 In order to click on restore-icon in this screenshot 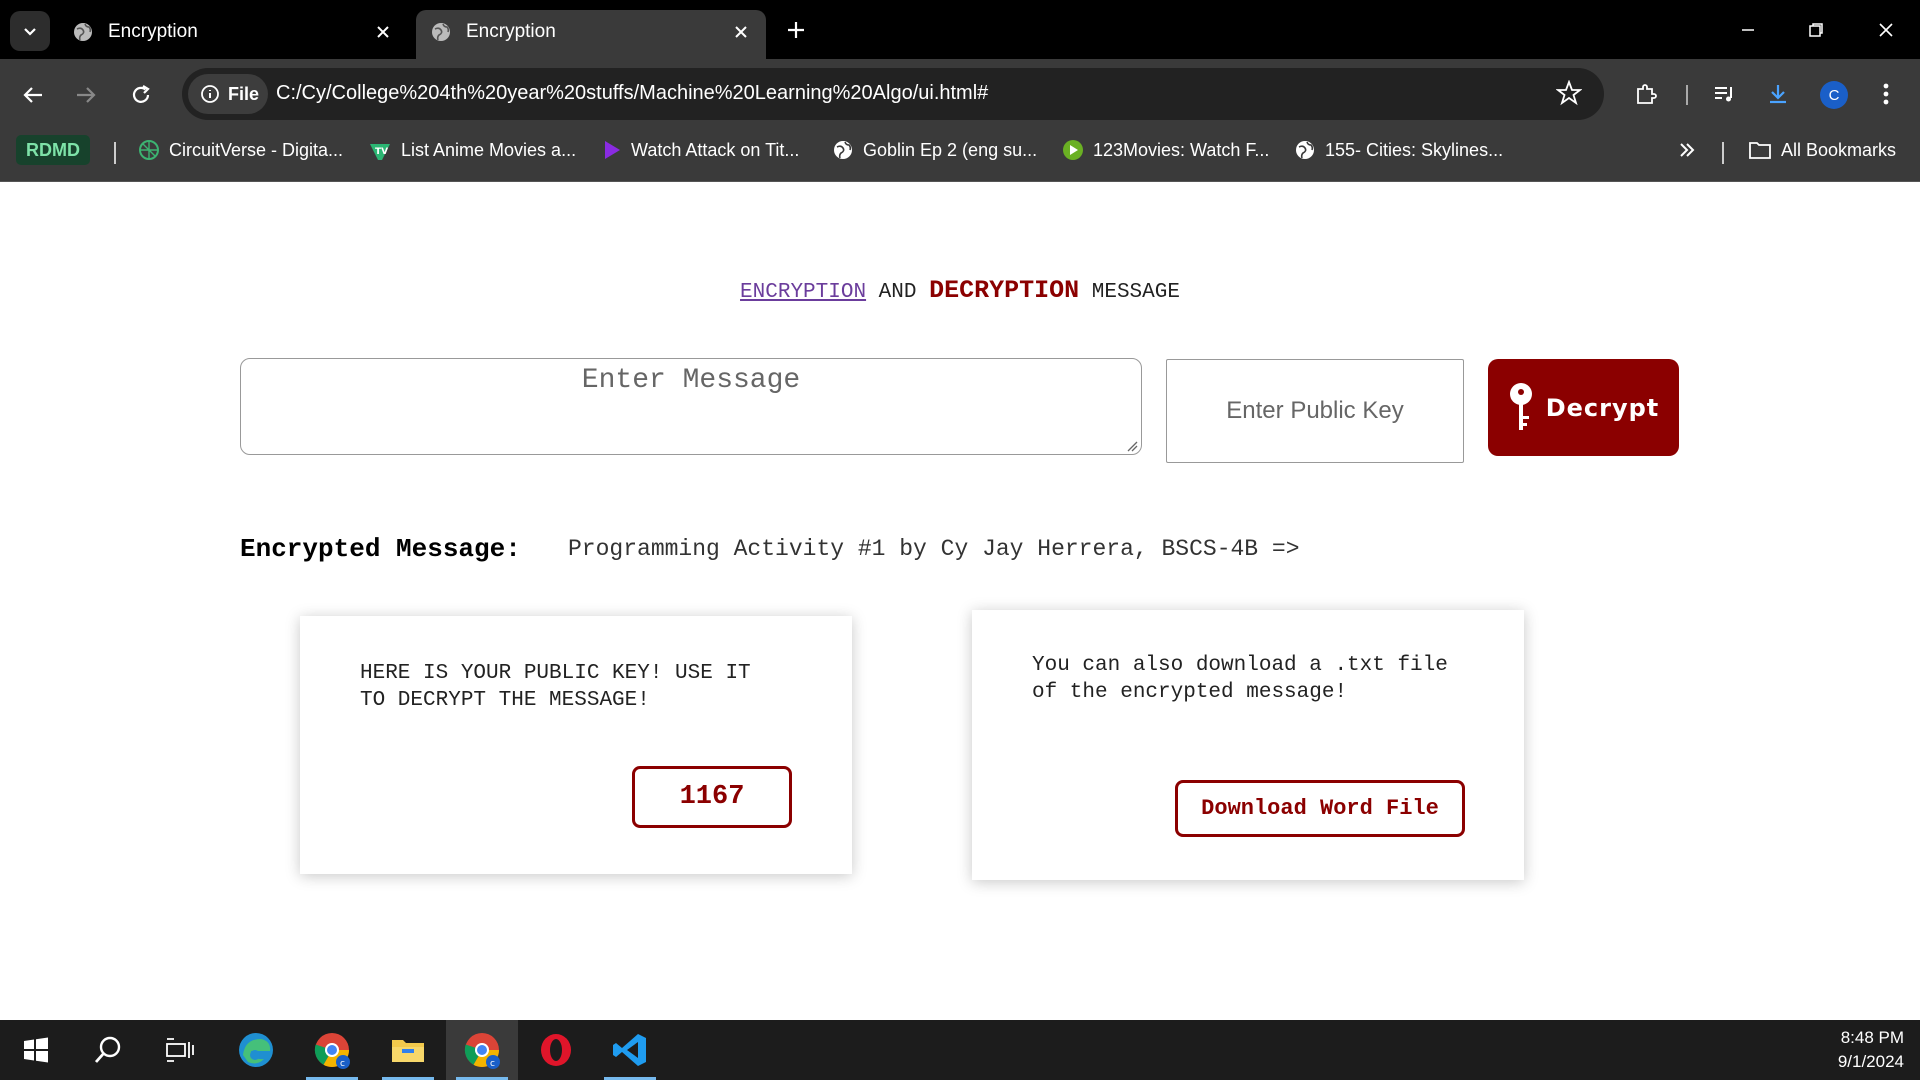, I will do `click(1816, 30)`.